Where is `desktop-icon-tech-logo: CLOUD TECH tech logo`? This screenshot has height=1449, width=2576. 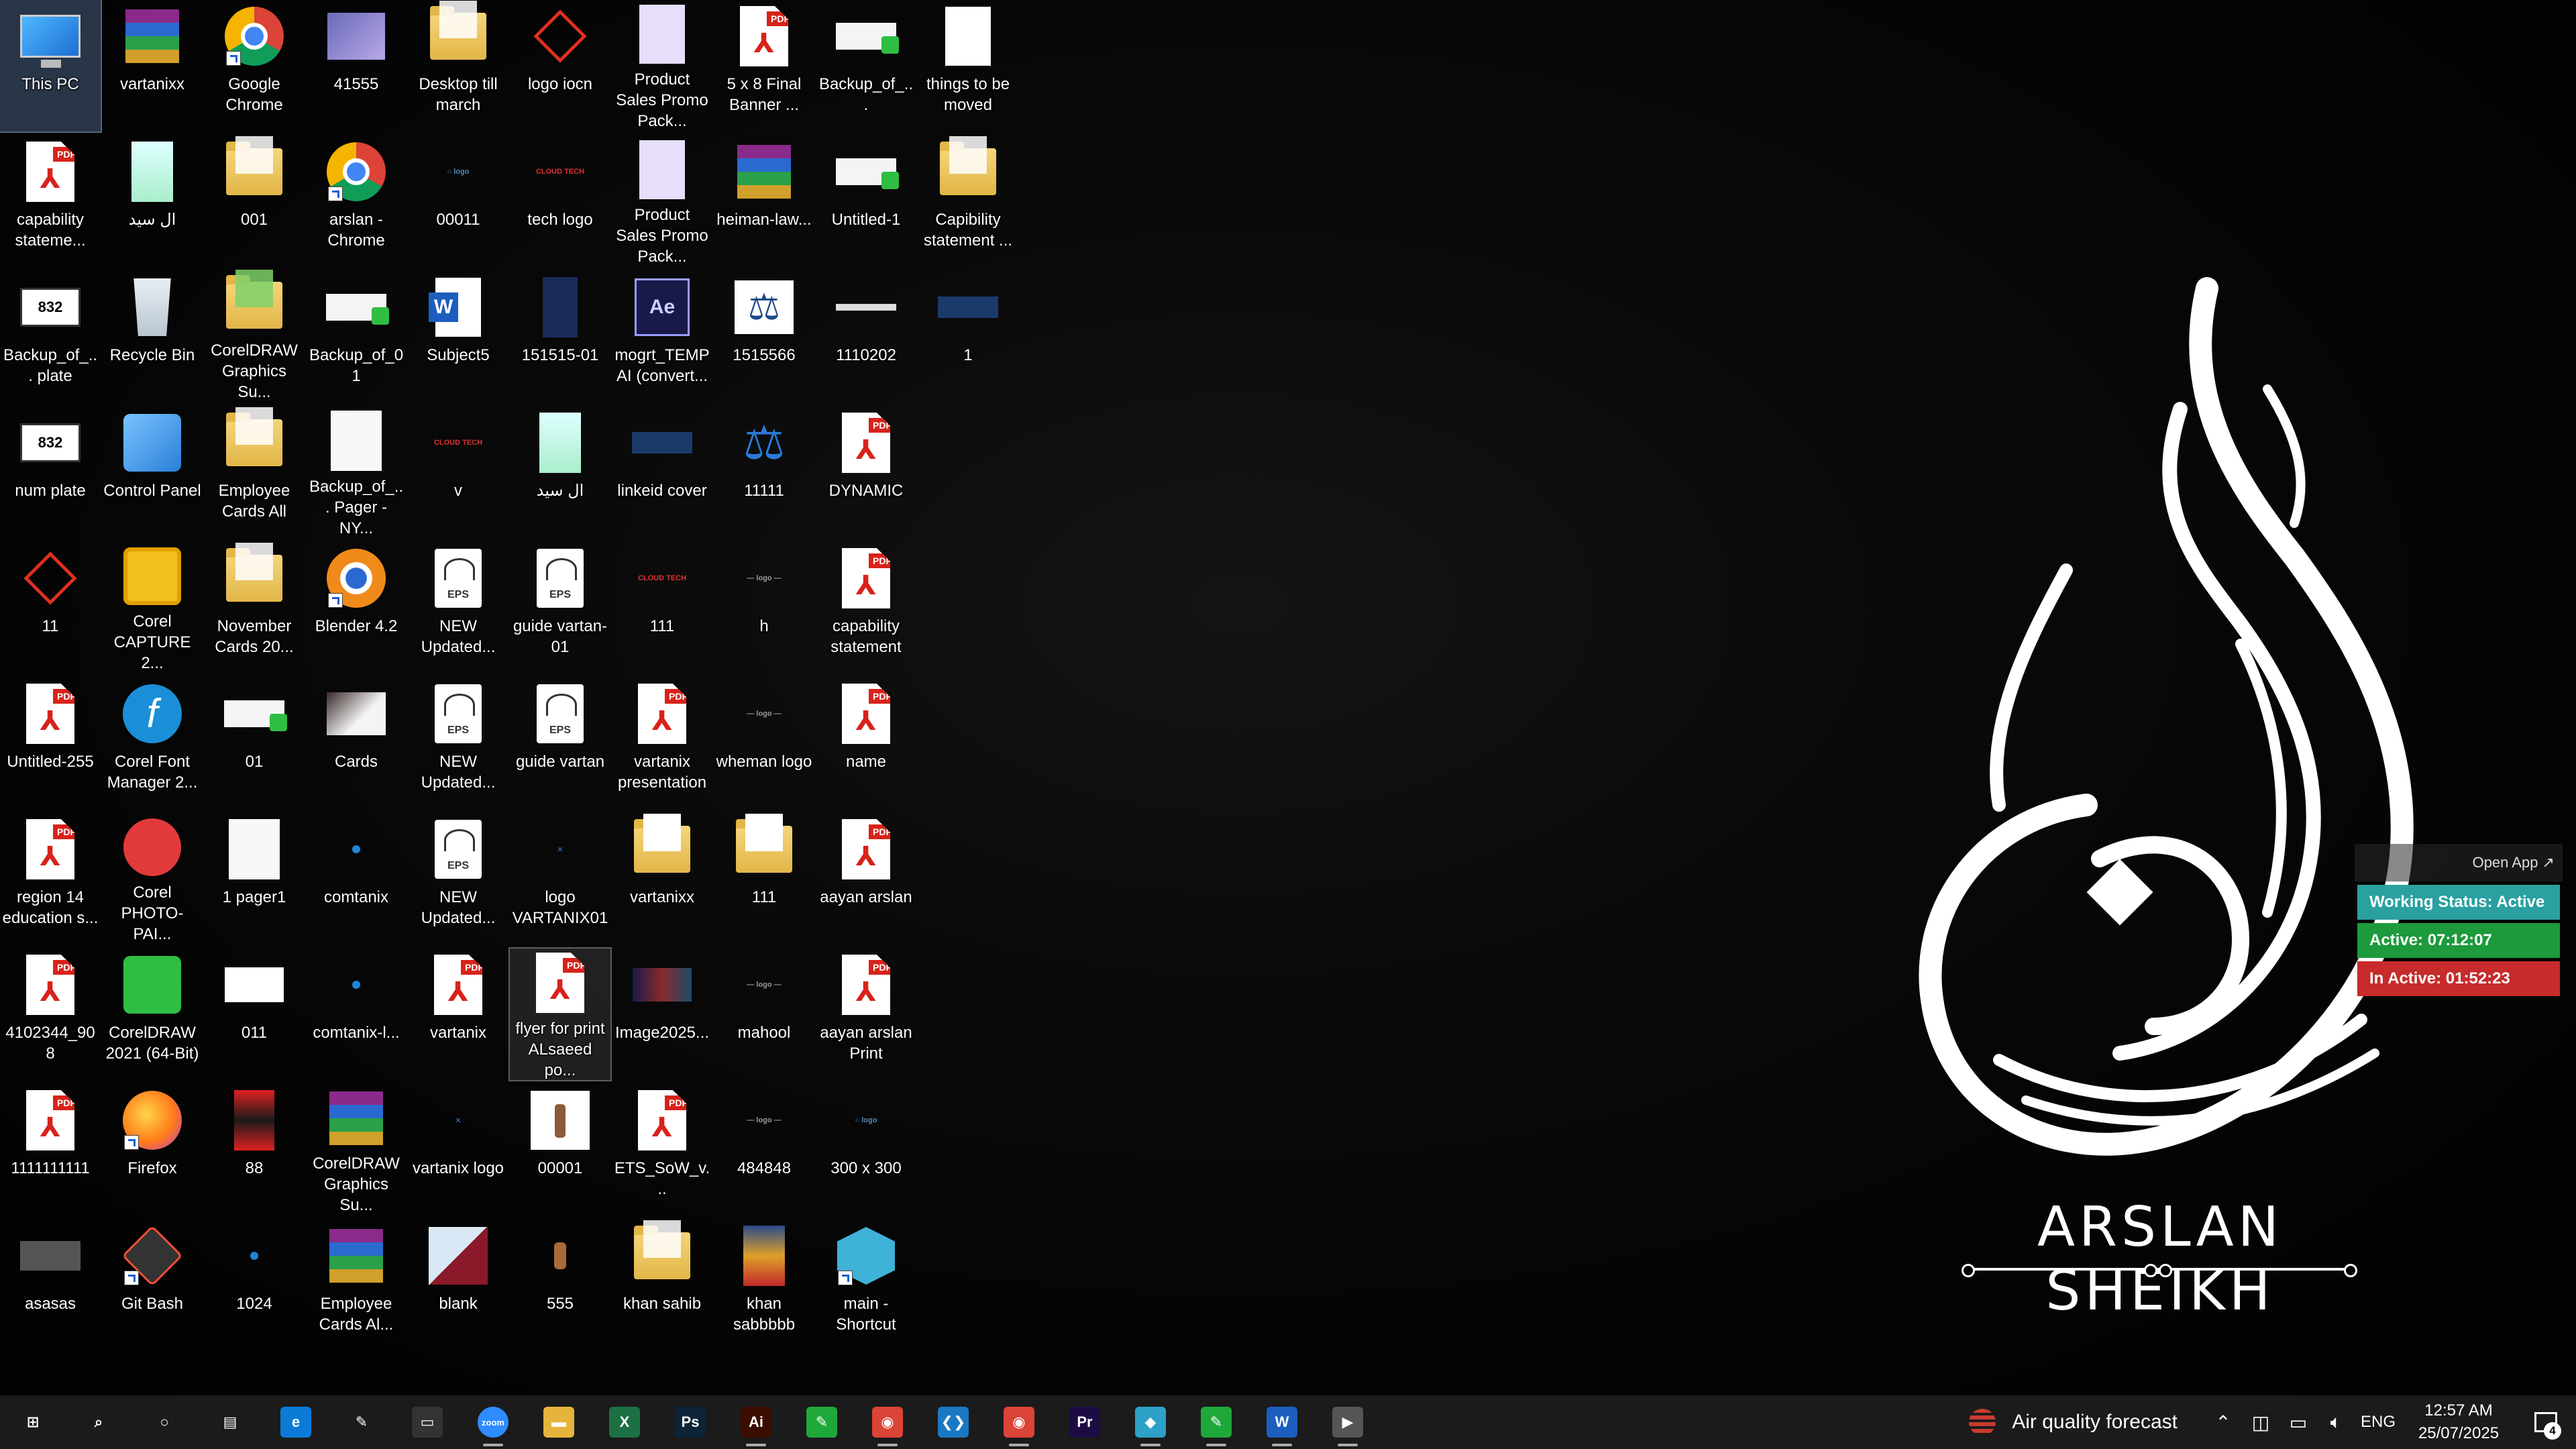
desktop-icon-tech-logo: CLOUD TECH tech logo is located at coordinates (560, 201).